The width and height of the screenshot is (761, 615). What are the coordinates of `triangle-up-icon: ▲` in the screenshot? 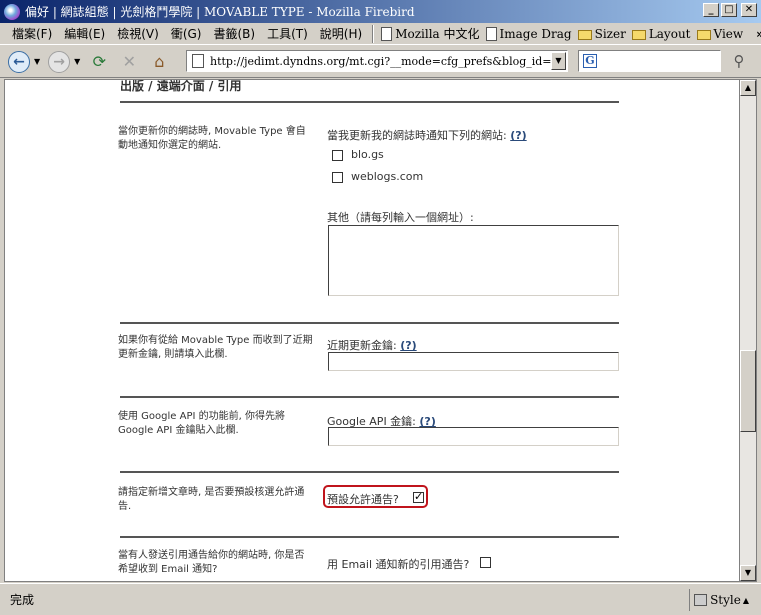 It's located at (745, 600).